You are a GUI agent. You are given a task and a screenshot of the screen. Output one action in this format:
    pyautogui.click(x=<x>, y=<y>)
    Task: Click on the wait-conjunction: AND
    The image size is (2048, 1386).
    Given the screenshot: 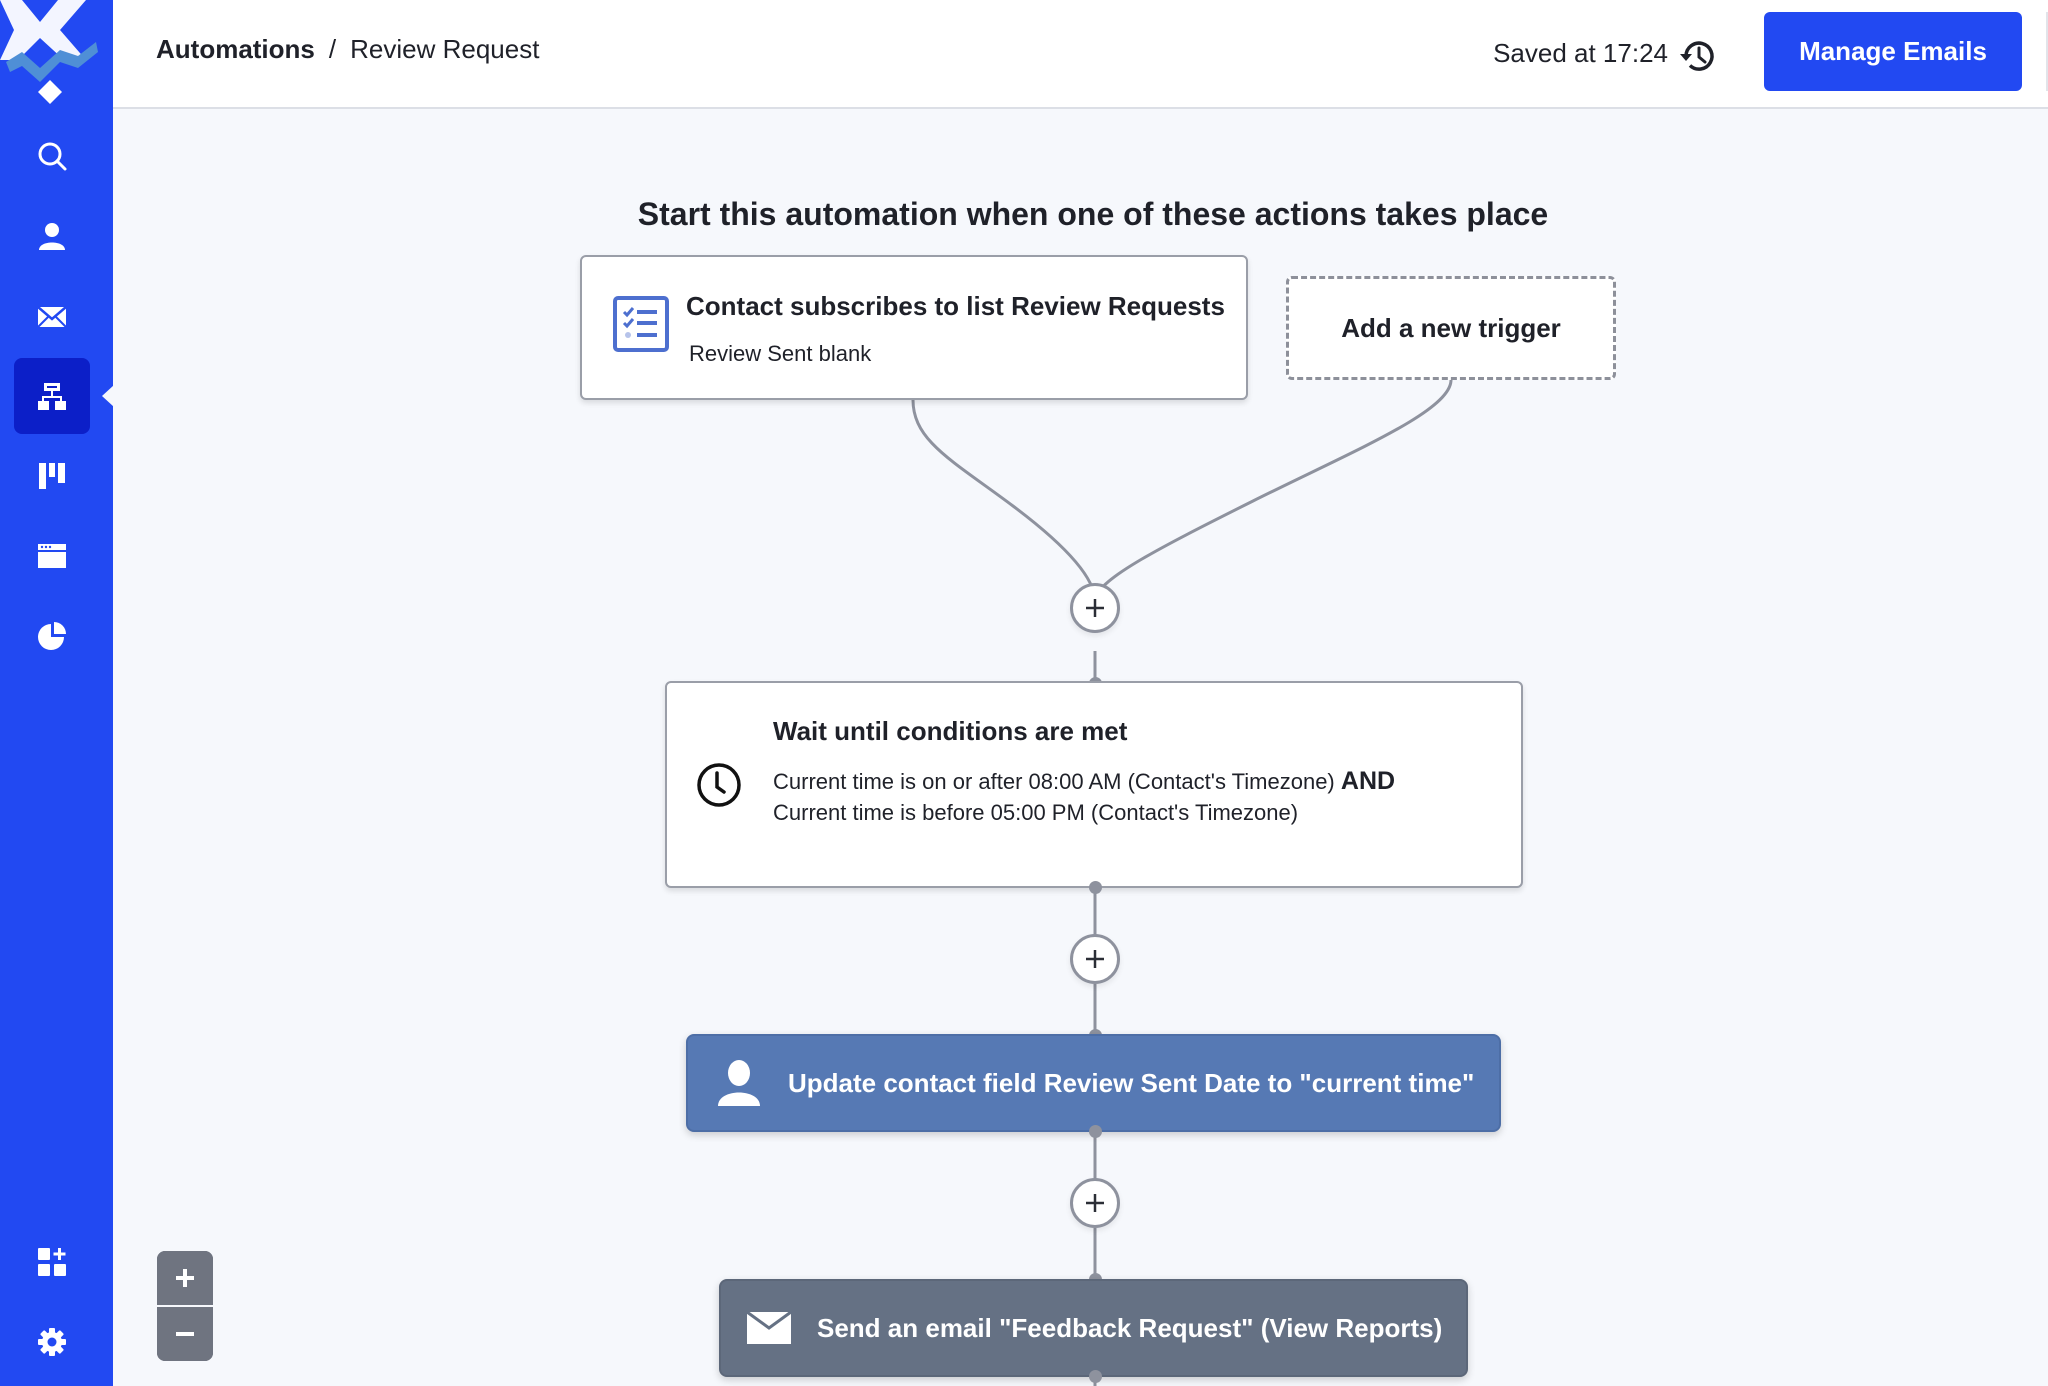 What is the action you would take?
    pyautogui.click(x=1368, y=781)
    